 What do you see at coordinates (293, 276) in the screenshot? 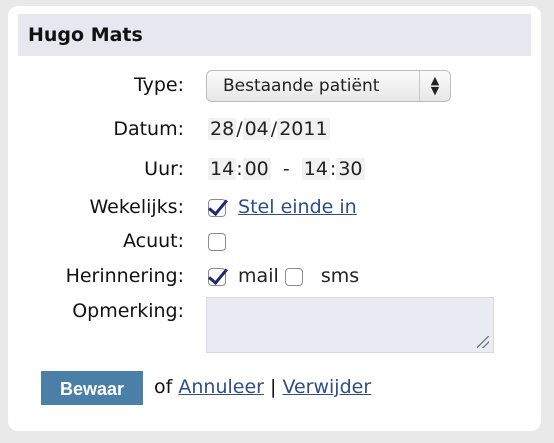
I see `reminder-sms-checkbox` at bounding box center [293, 276].